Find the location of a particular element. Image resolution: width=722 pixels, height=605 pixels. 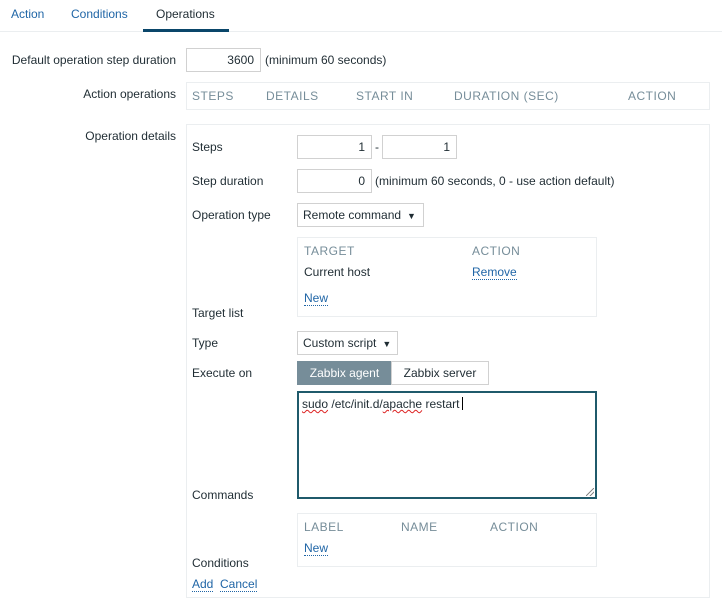

command-text-part: restart is located at coordinates (441, 404).